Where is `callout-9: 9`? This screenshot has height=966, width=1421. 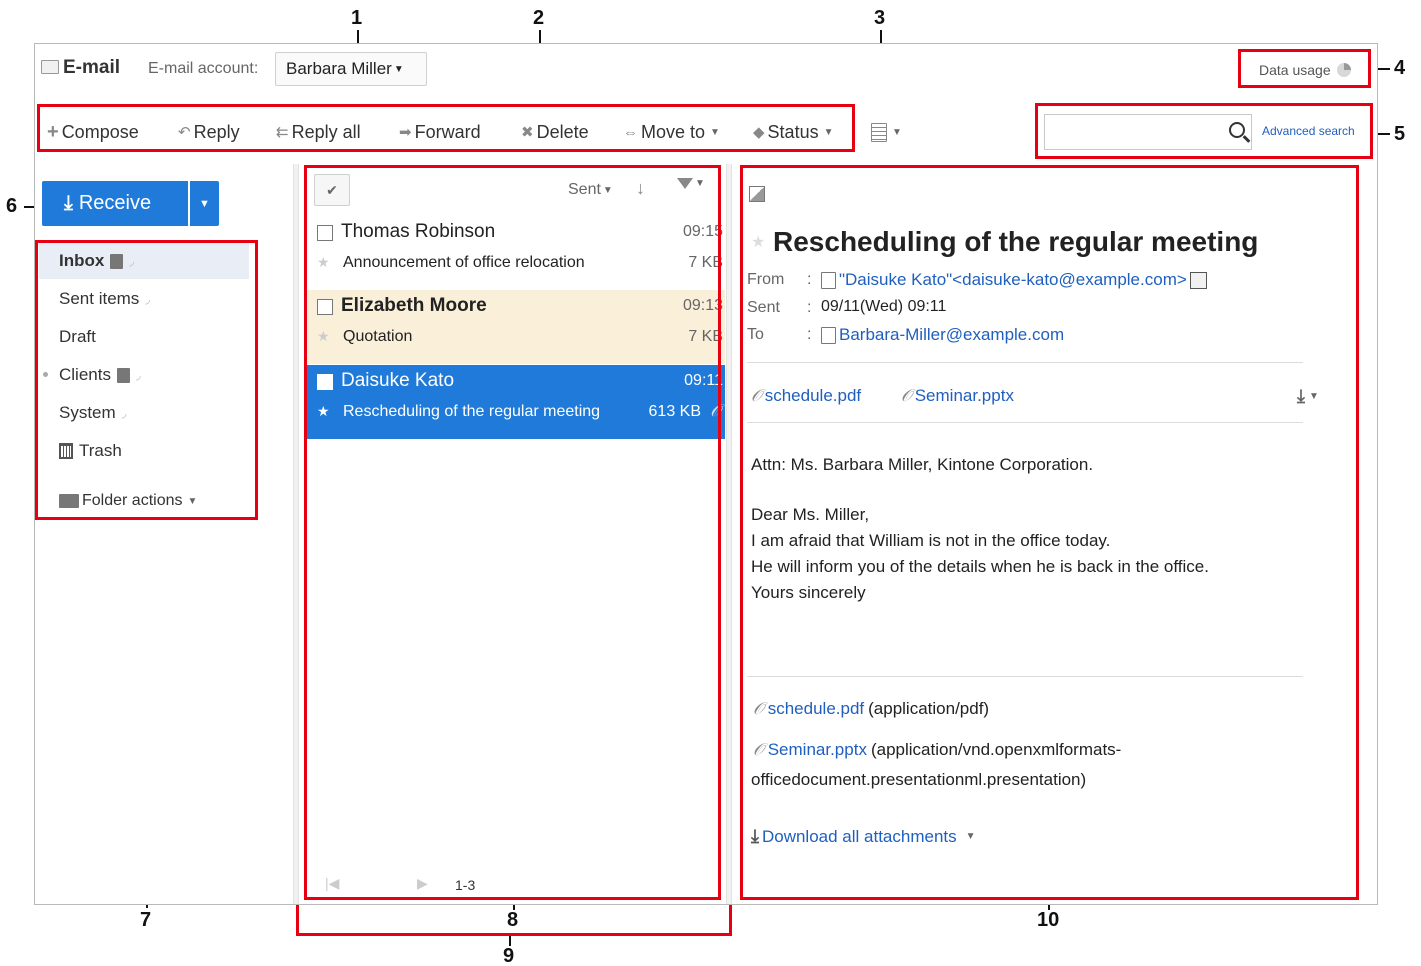
callout-9: 9 is located at coordinates (509, 955).